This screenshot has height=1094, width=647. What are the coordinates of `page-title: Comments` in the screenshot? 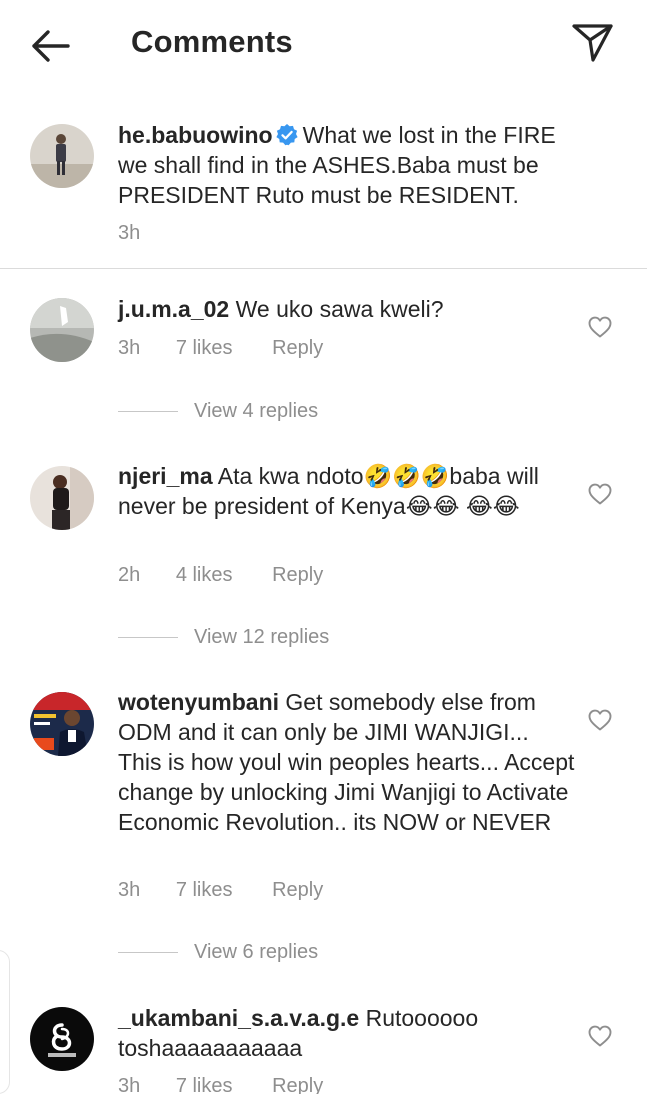 It's located at (212, 41).